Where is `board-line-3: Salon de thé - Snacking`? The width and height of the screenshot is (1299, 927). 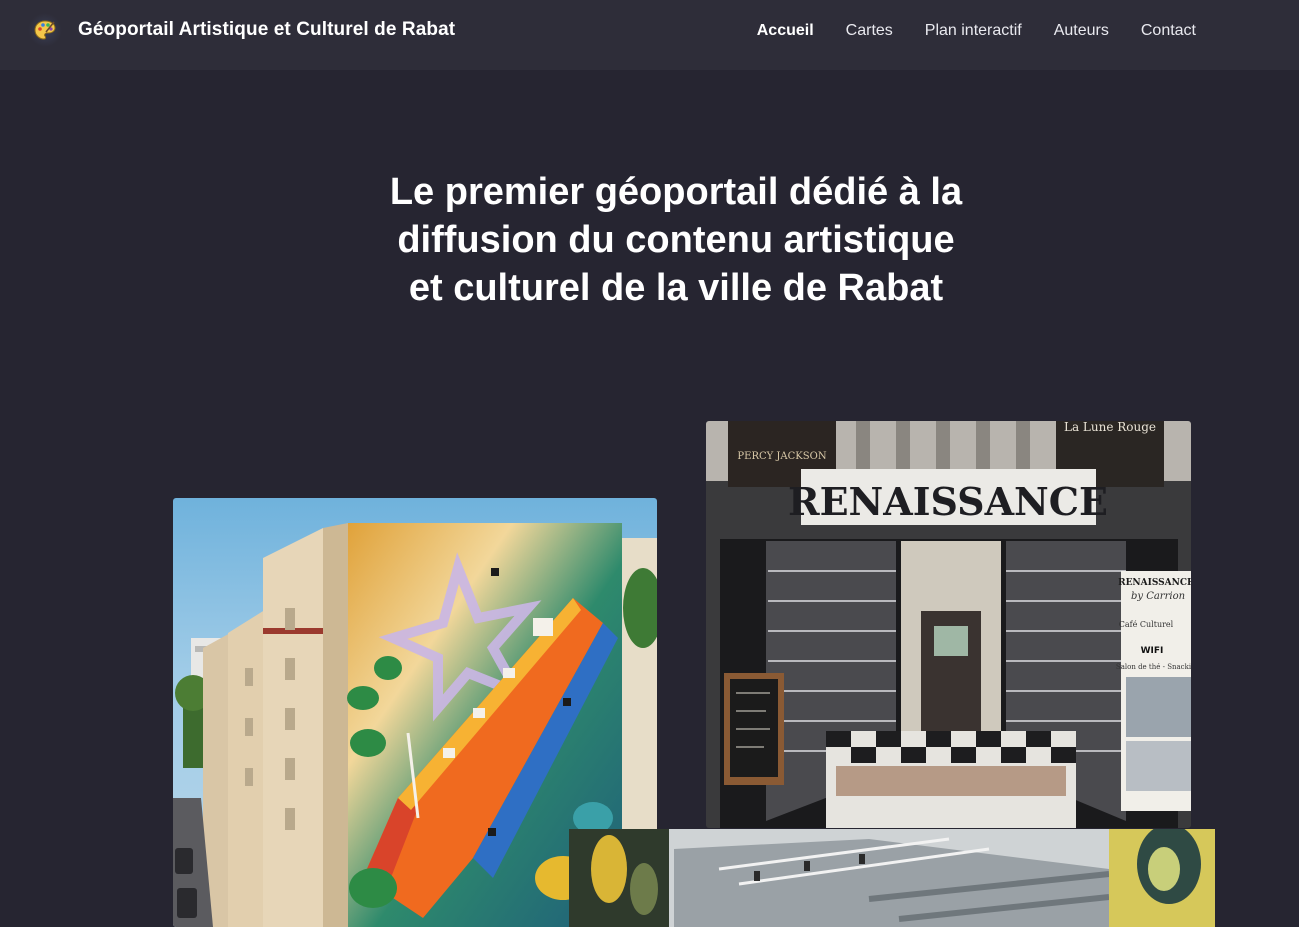 board-line-3: Salon de thé - Snacking is located at coordinates (1153, 667).